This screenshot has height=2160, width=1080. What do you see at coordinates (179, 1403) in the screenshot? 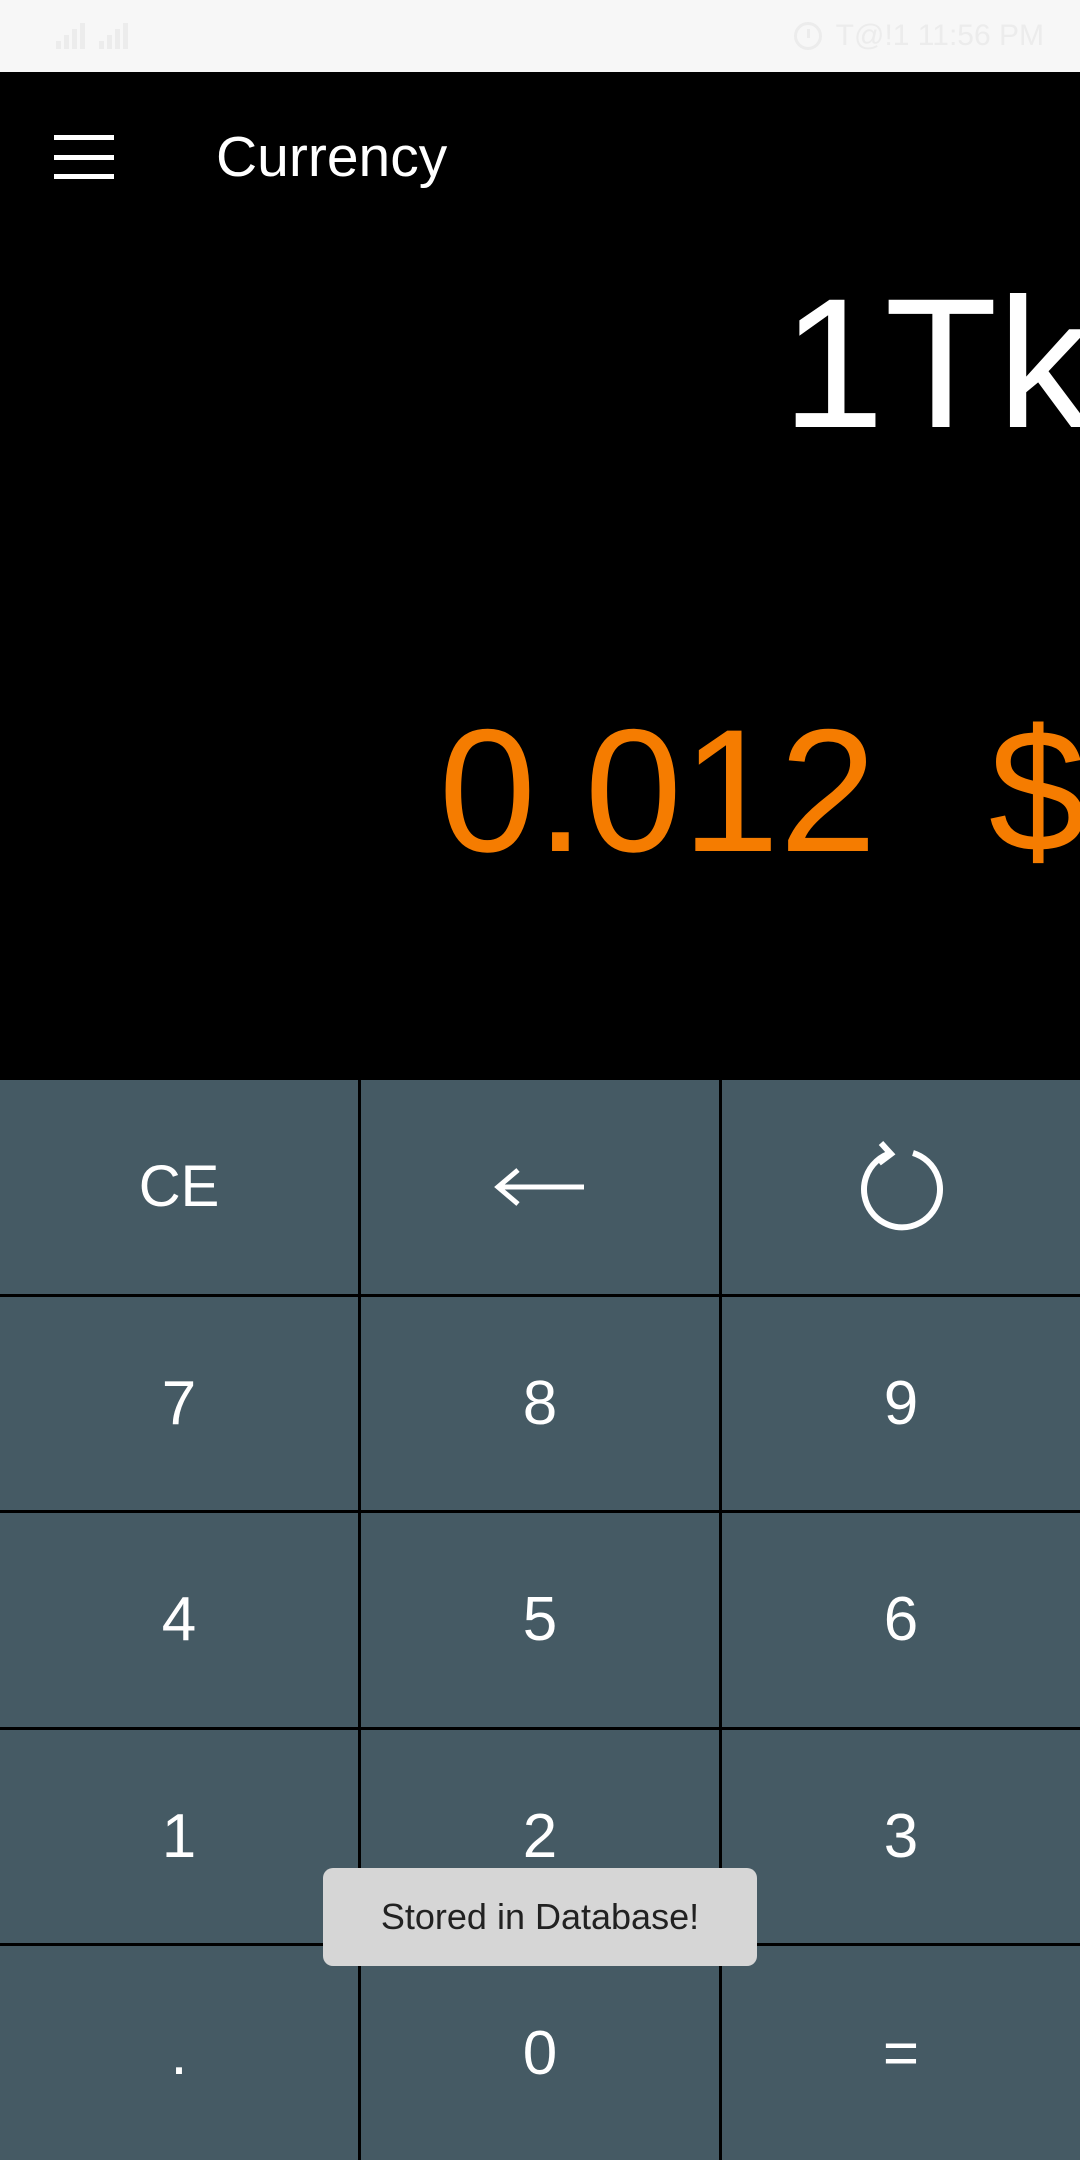
I see `digit-7-button: 7` at bounding box center [179, 1403].